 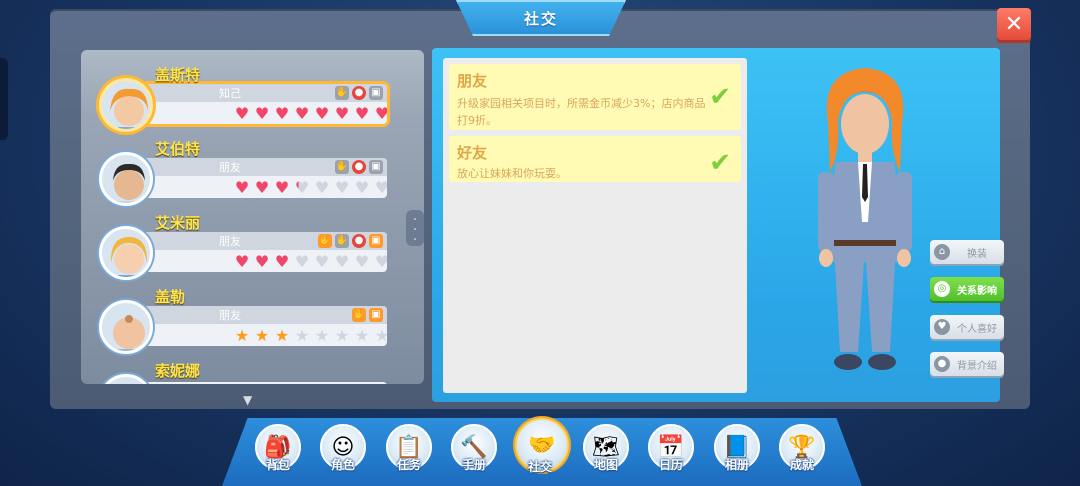 I want to click on npc-name: 盖勒, so click(x=170, y=297).